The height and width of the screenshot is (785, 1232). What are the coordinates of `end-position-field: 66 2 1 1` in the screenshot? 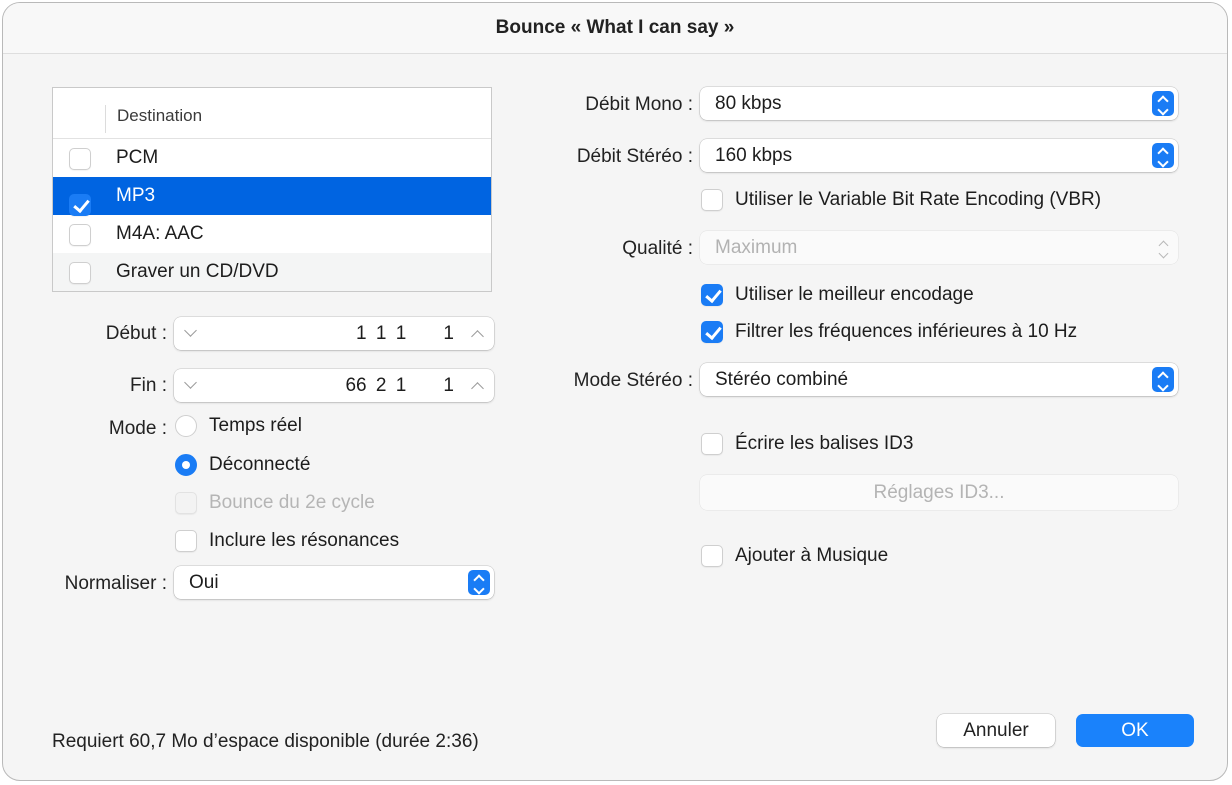 It's located at (334, 385).